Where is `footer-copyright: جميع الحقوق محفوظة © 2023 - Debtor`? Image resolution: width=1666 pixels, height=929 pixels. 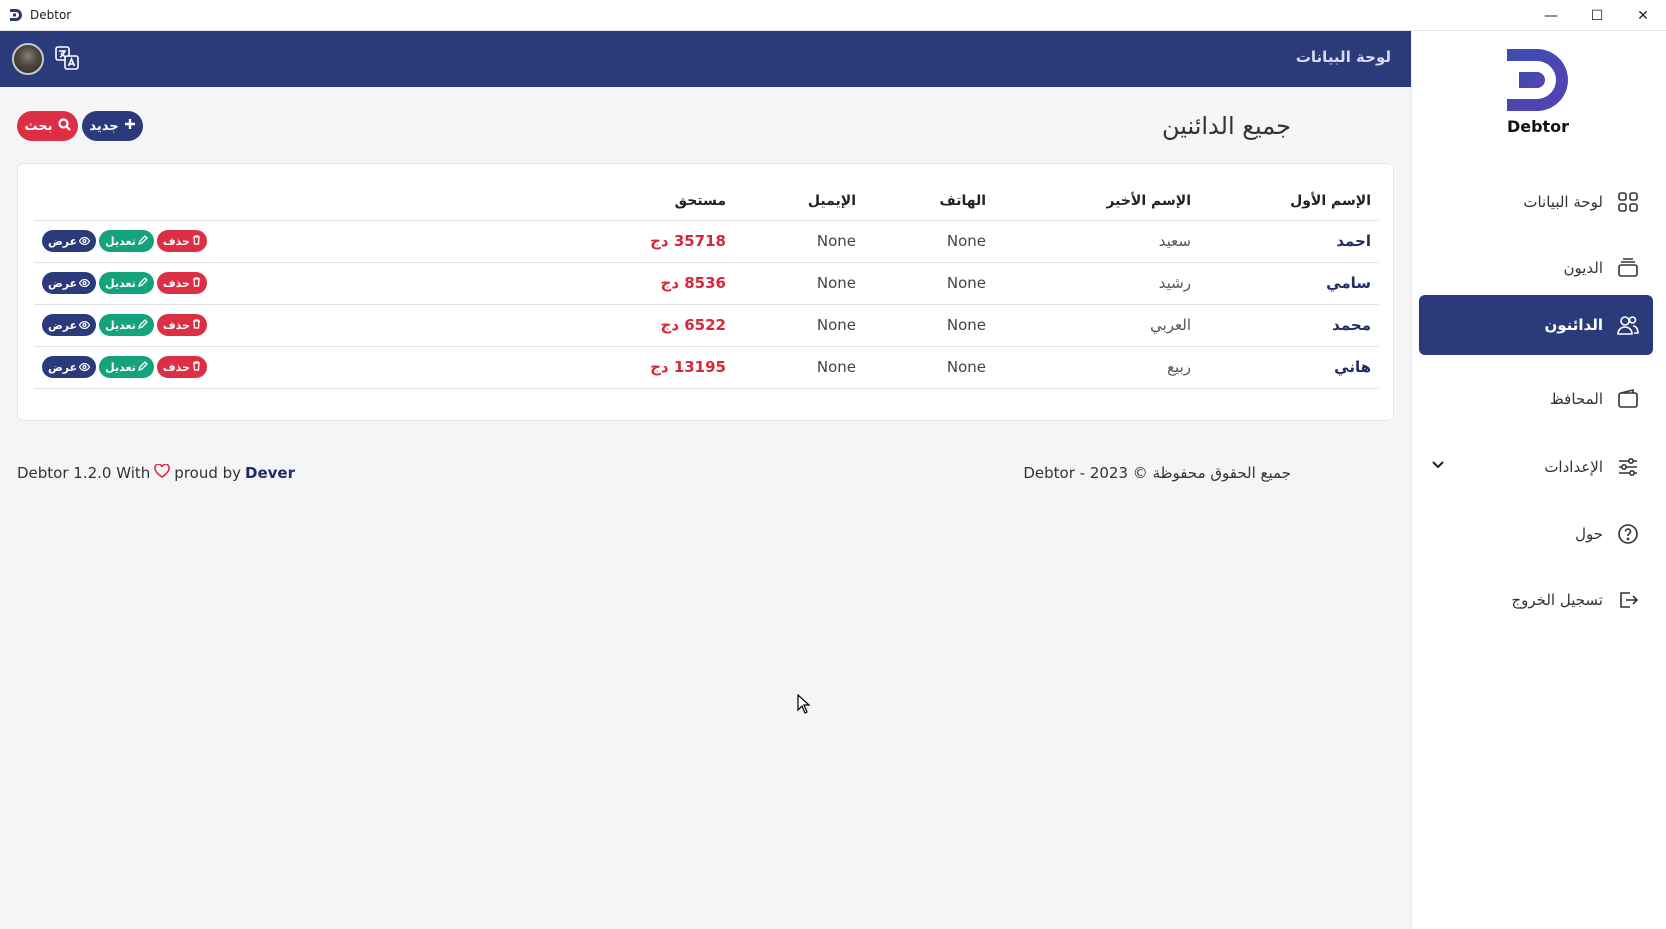
footer-copyright: جميع الحقوق محفوظة © 2023 - Debtor is located at coordinates (1157, 473).